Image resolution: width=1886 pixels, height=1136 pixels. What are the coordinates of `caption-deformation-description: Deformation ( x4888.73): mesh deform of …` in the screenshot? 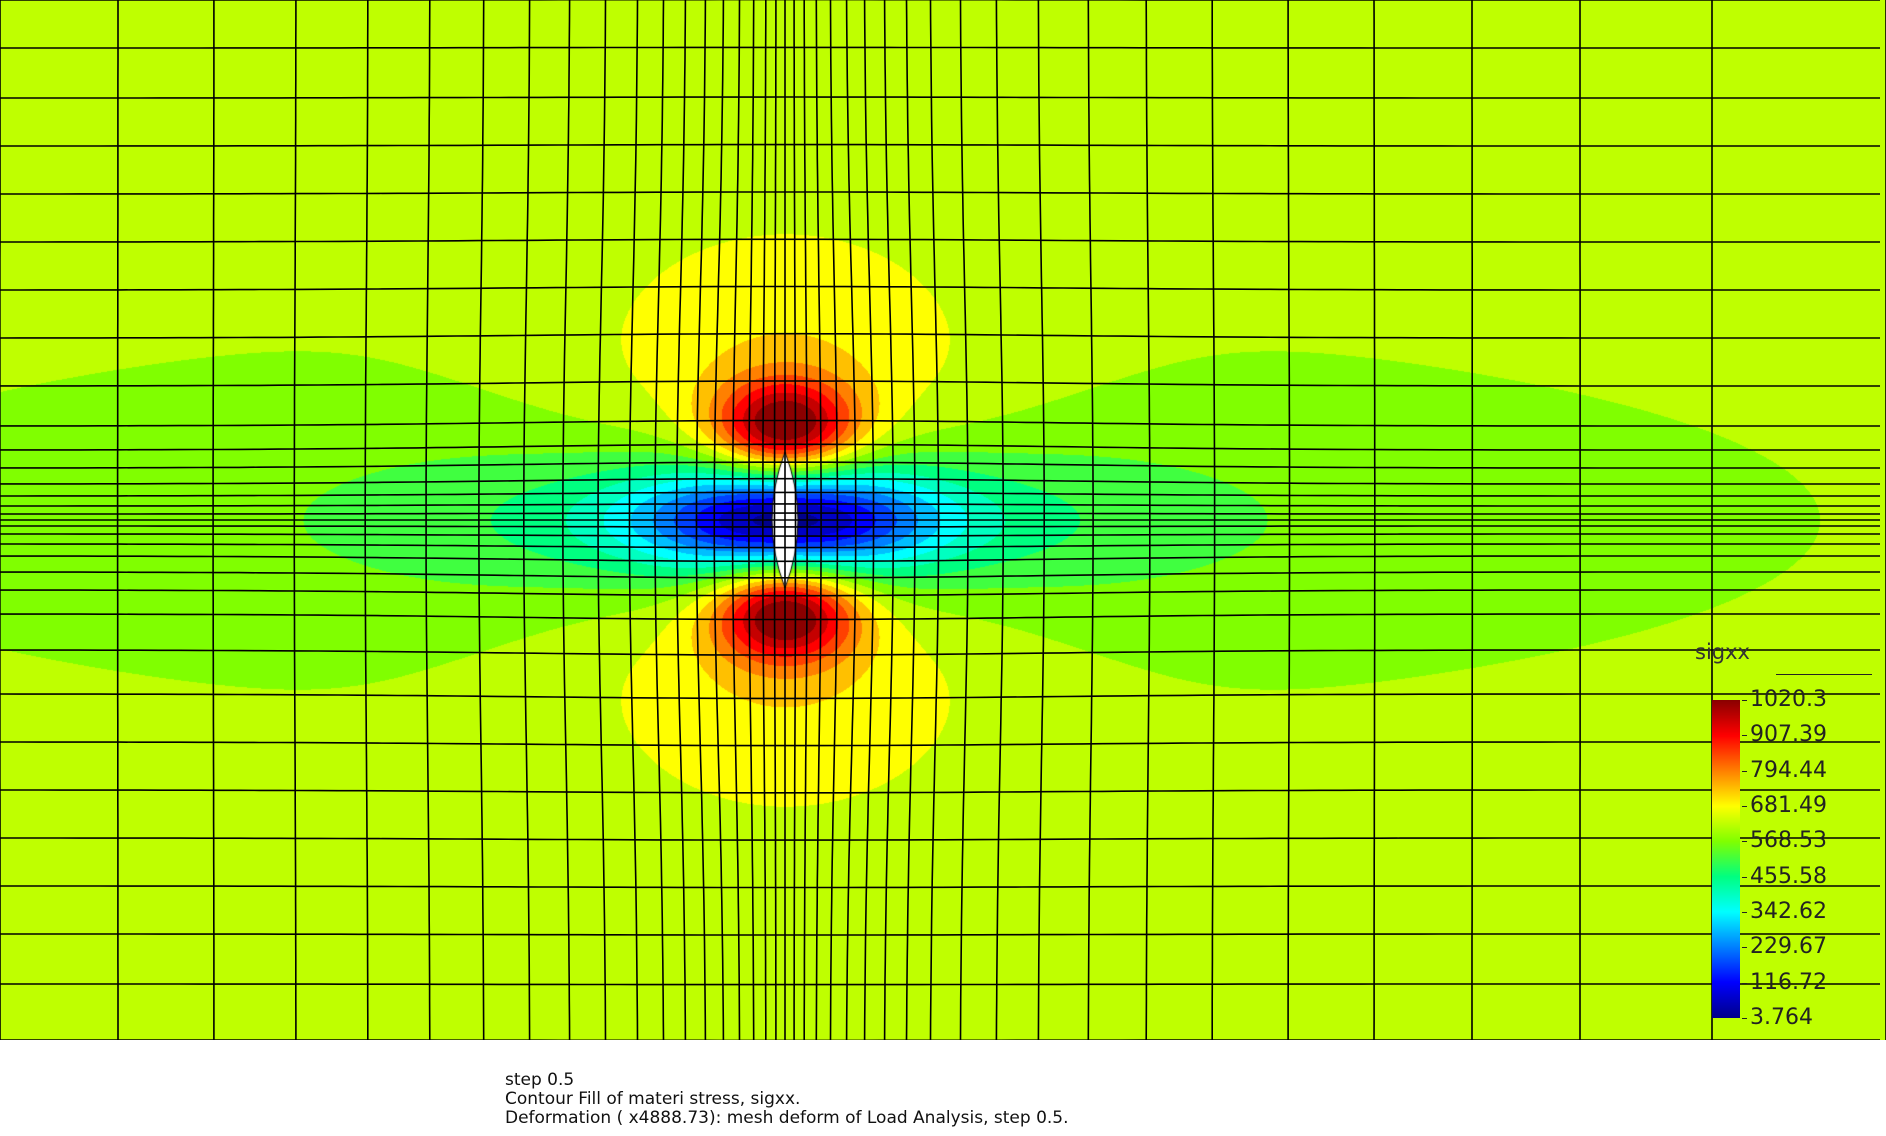 It's located at (787, 1118).